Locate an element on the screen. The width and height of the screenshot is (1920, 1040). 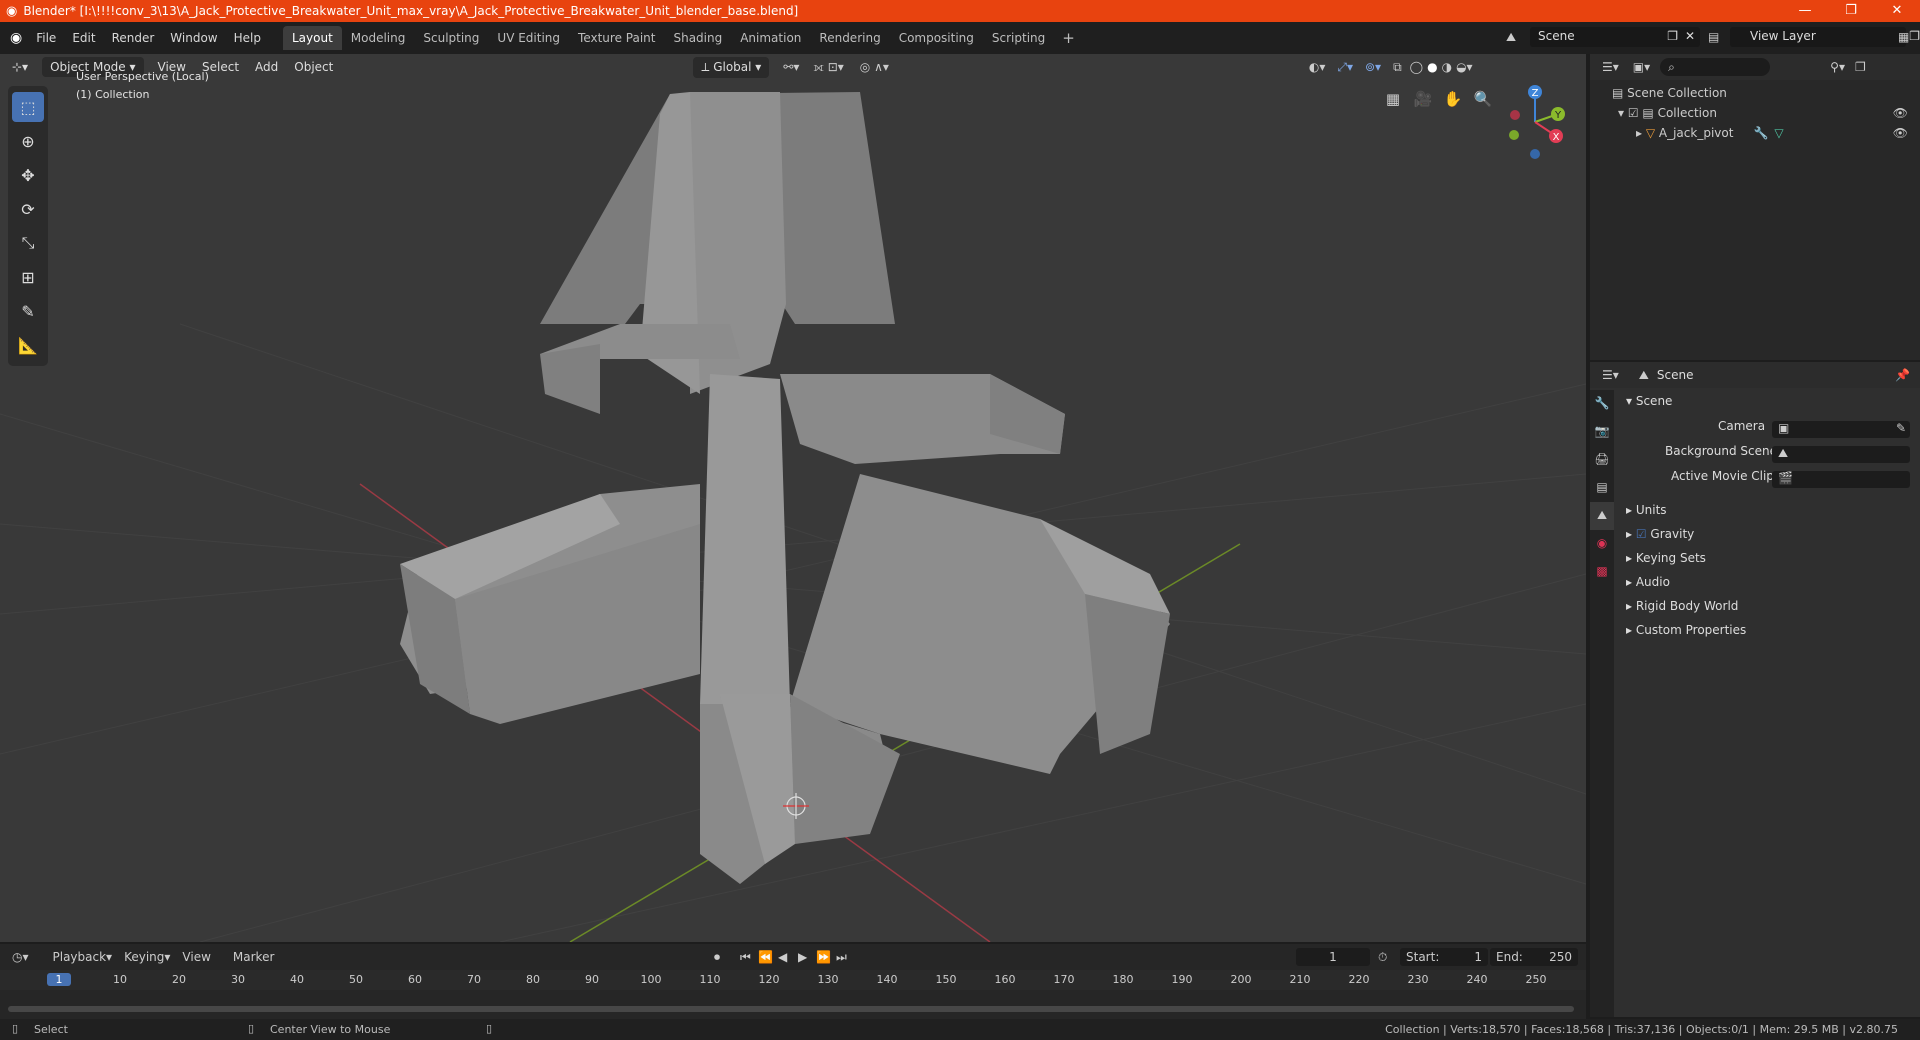
output-tab-icon: 🖨 is located at coordinates (1602, 460).